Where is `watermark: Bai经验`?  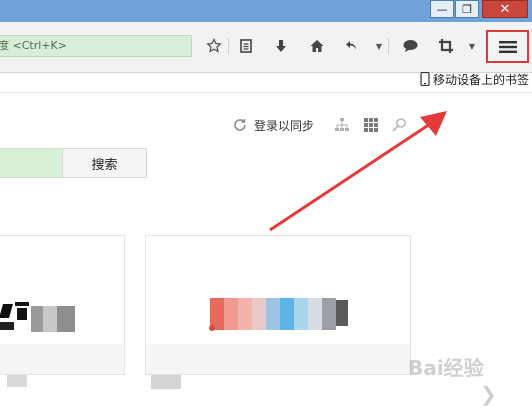
watermark: Bai经验 is located at coordinates (446, 368).